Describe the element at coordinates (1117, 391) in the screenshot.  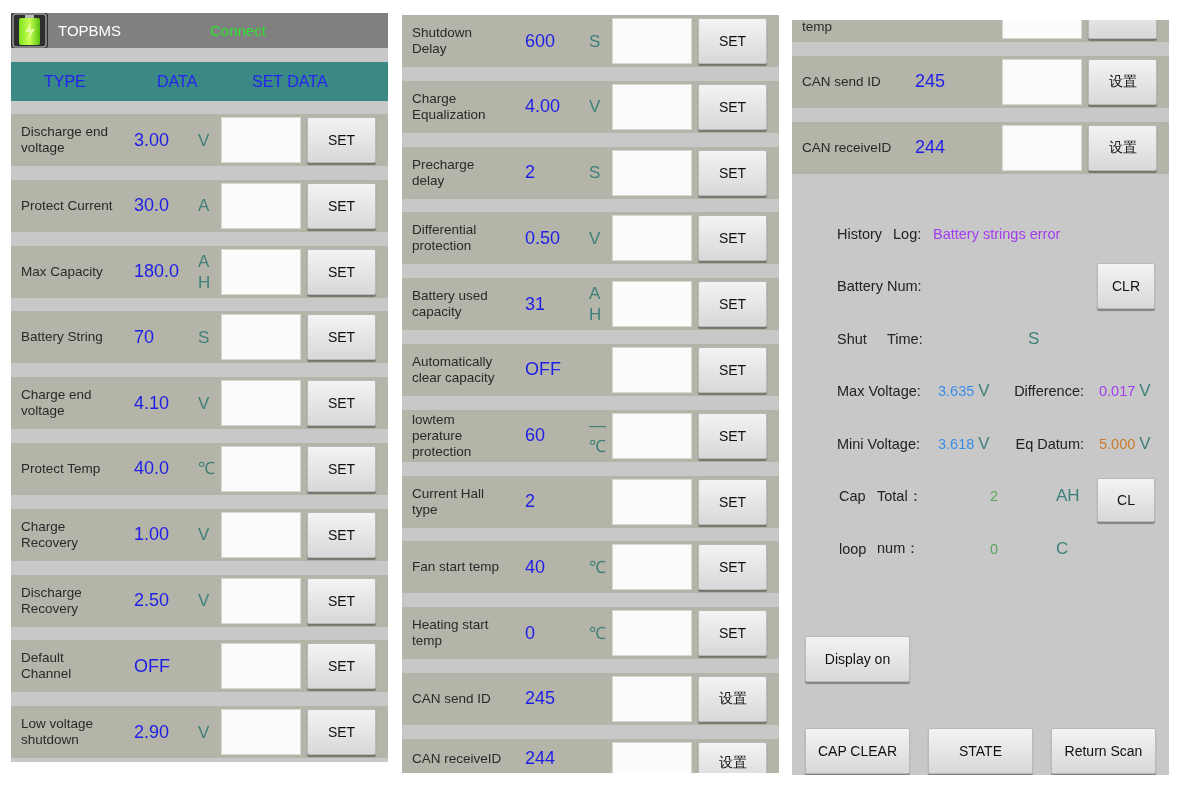
I see `voltage-value: 0.017` at that location.